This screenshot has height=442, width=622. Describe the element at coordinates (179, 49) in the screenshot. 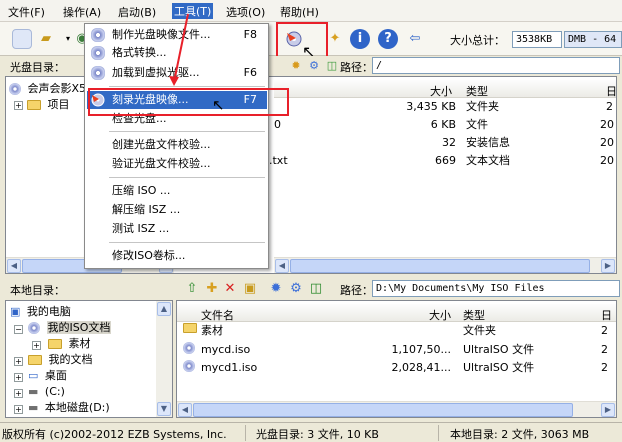

I see `annotation-arrow` at that location.